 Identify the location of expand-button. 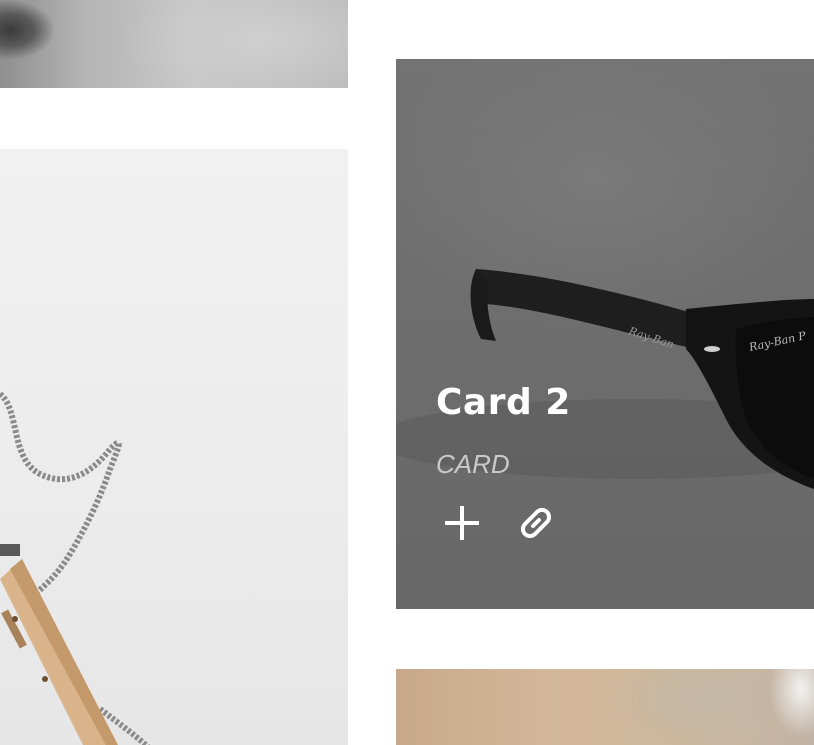
(462, 523).